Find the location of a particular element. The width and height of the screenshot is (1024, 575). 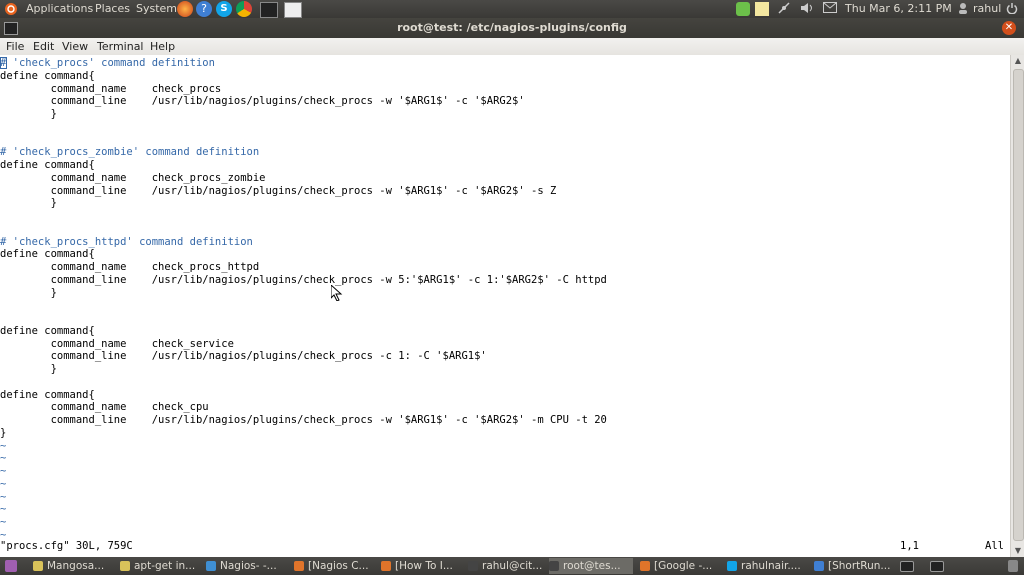

volume-icon is located at coordinates (807, 10).